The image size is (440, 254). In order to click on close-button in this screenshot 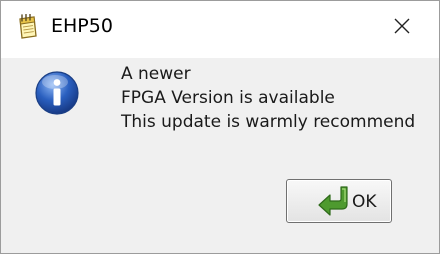, I will do `click(402, 28)`.